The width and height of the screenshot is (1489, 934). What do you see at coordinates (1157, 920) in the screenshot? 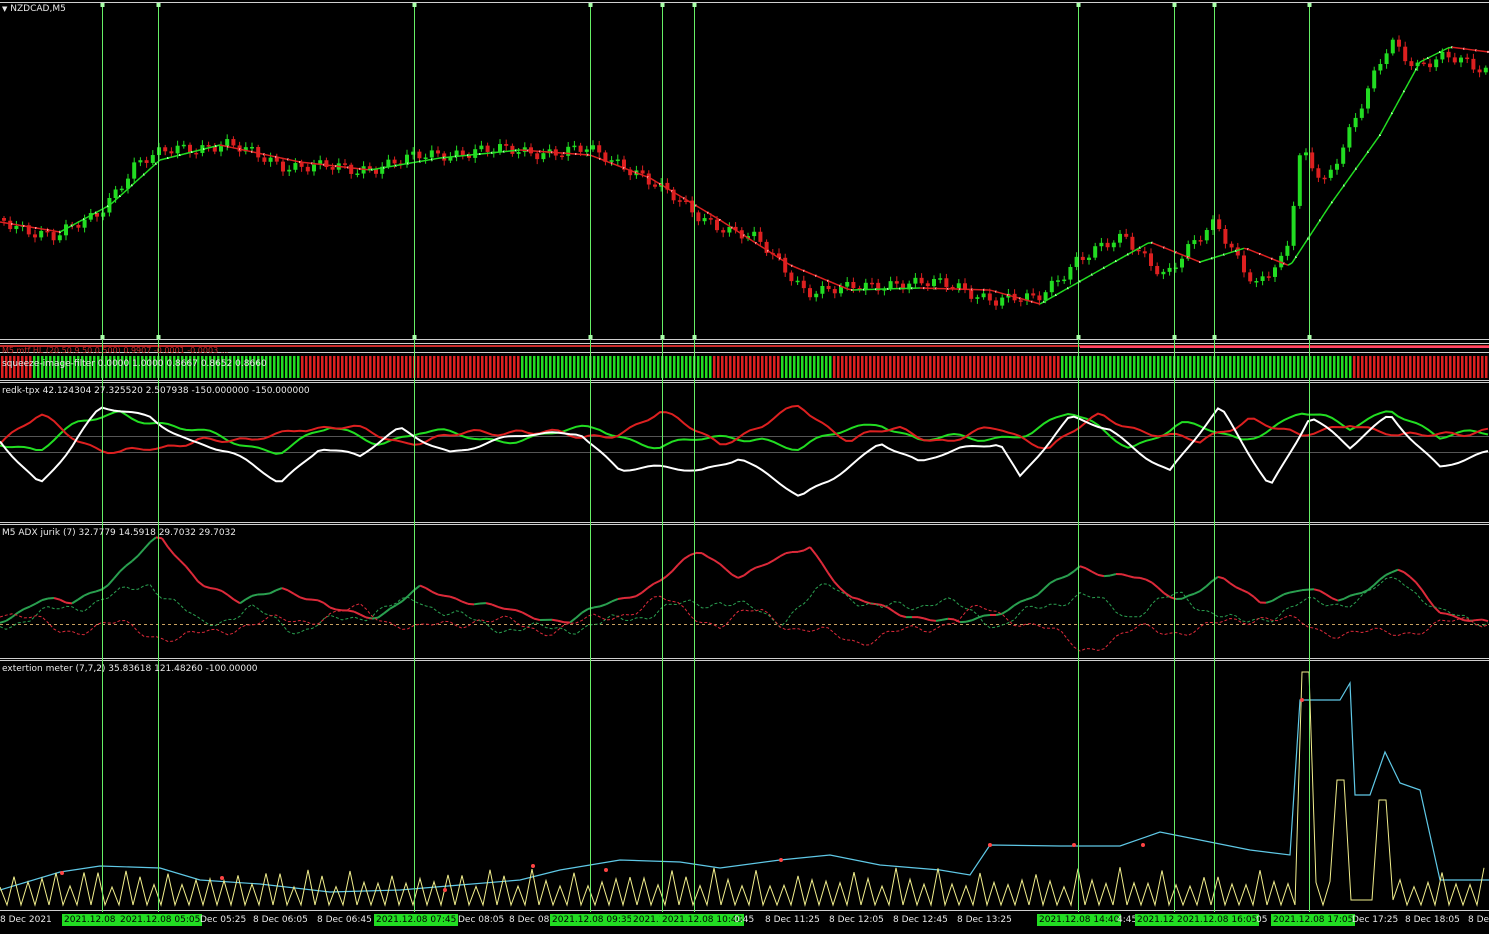
I see `time-label-highlight: 2021.12.` at bounding box center [1157, 920].